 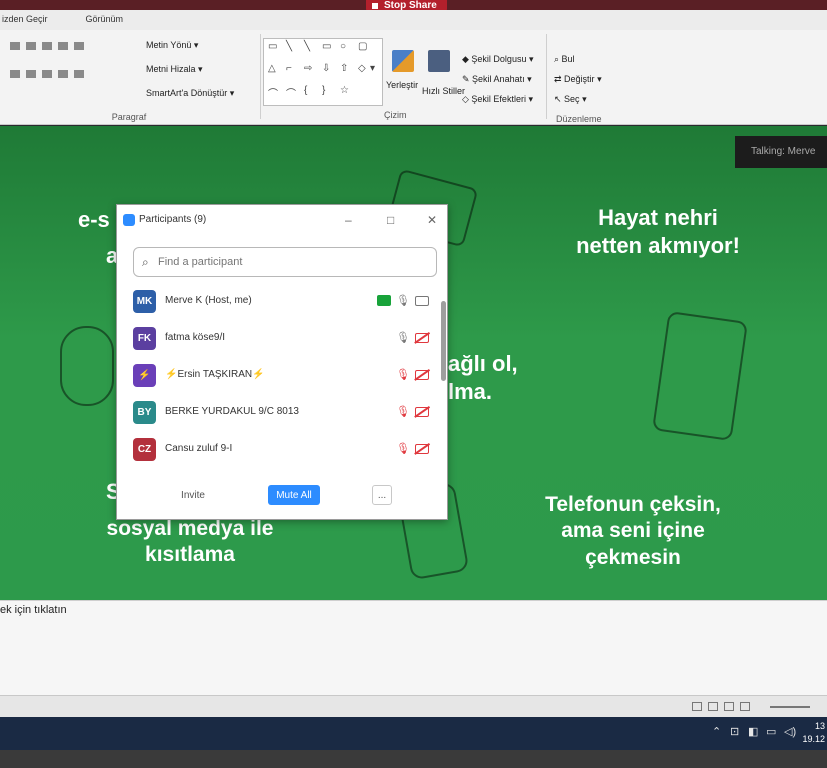 I want to click on tab-view: Görünüm, so click(x=105, y=20).